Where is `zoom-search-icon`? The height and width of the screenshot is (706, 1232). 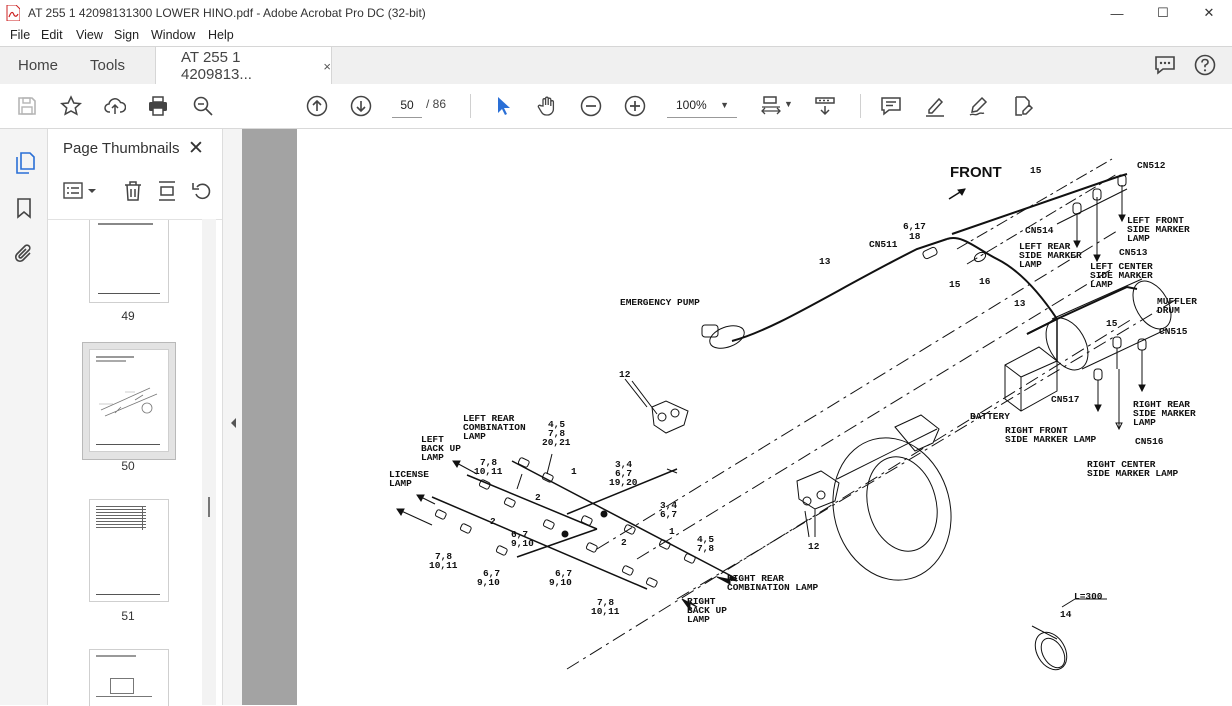
zoom-search-icon is located at coordinates (203, 106).